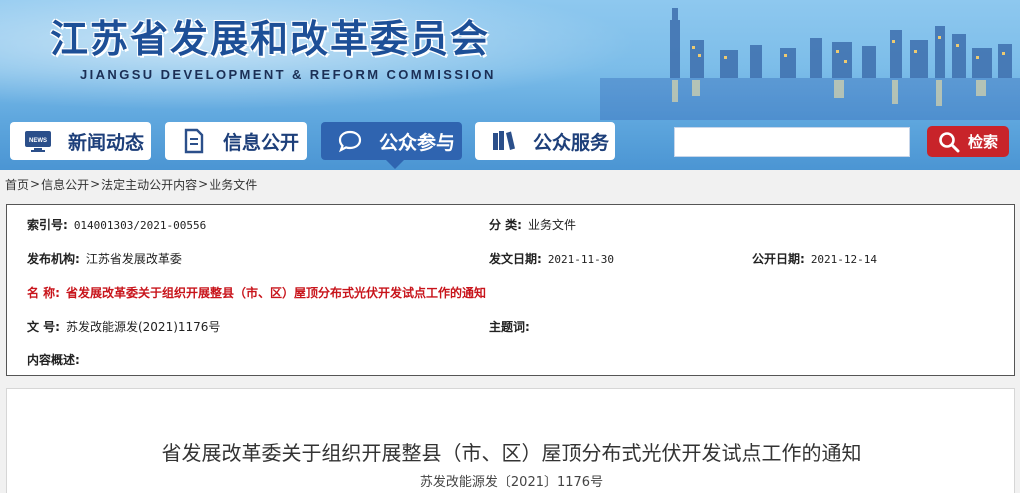  What do you see at coordinates (194, 141) in the screenshot?
I see `document-icon` at bounding box center [194, 141].